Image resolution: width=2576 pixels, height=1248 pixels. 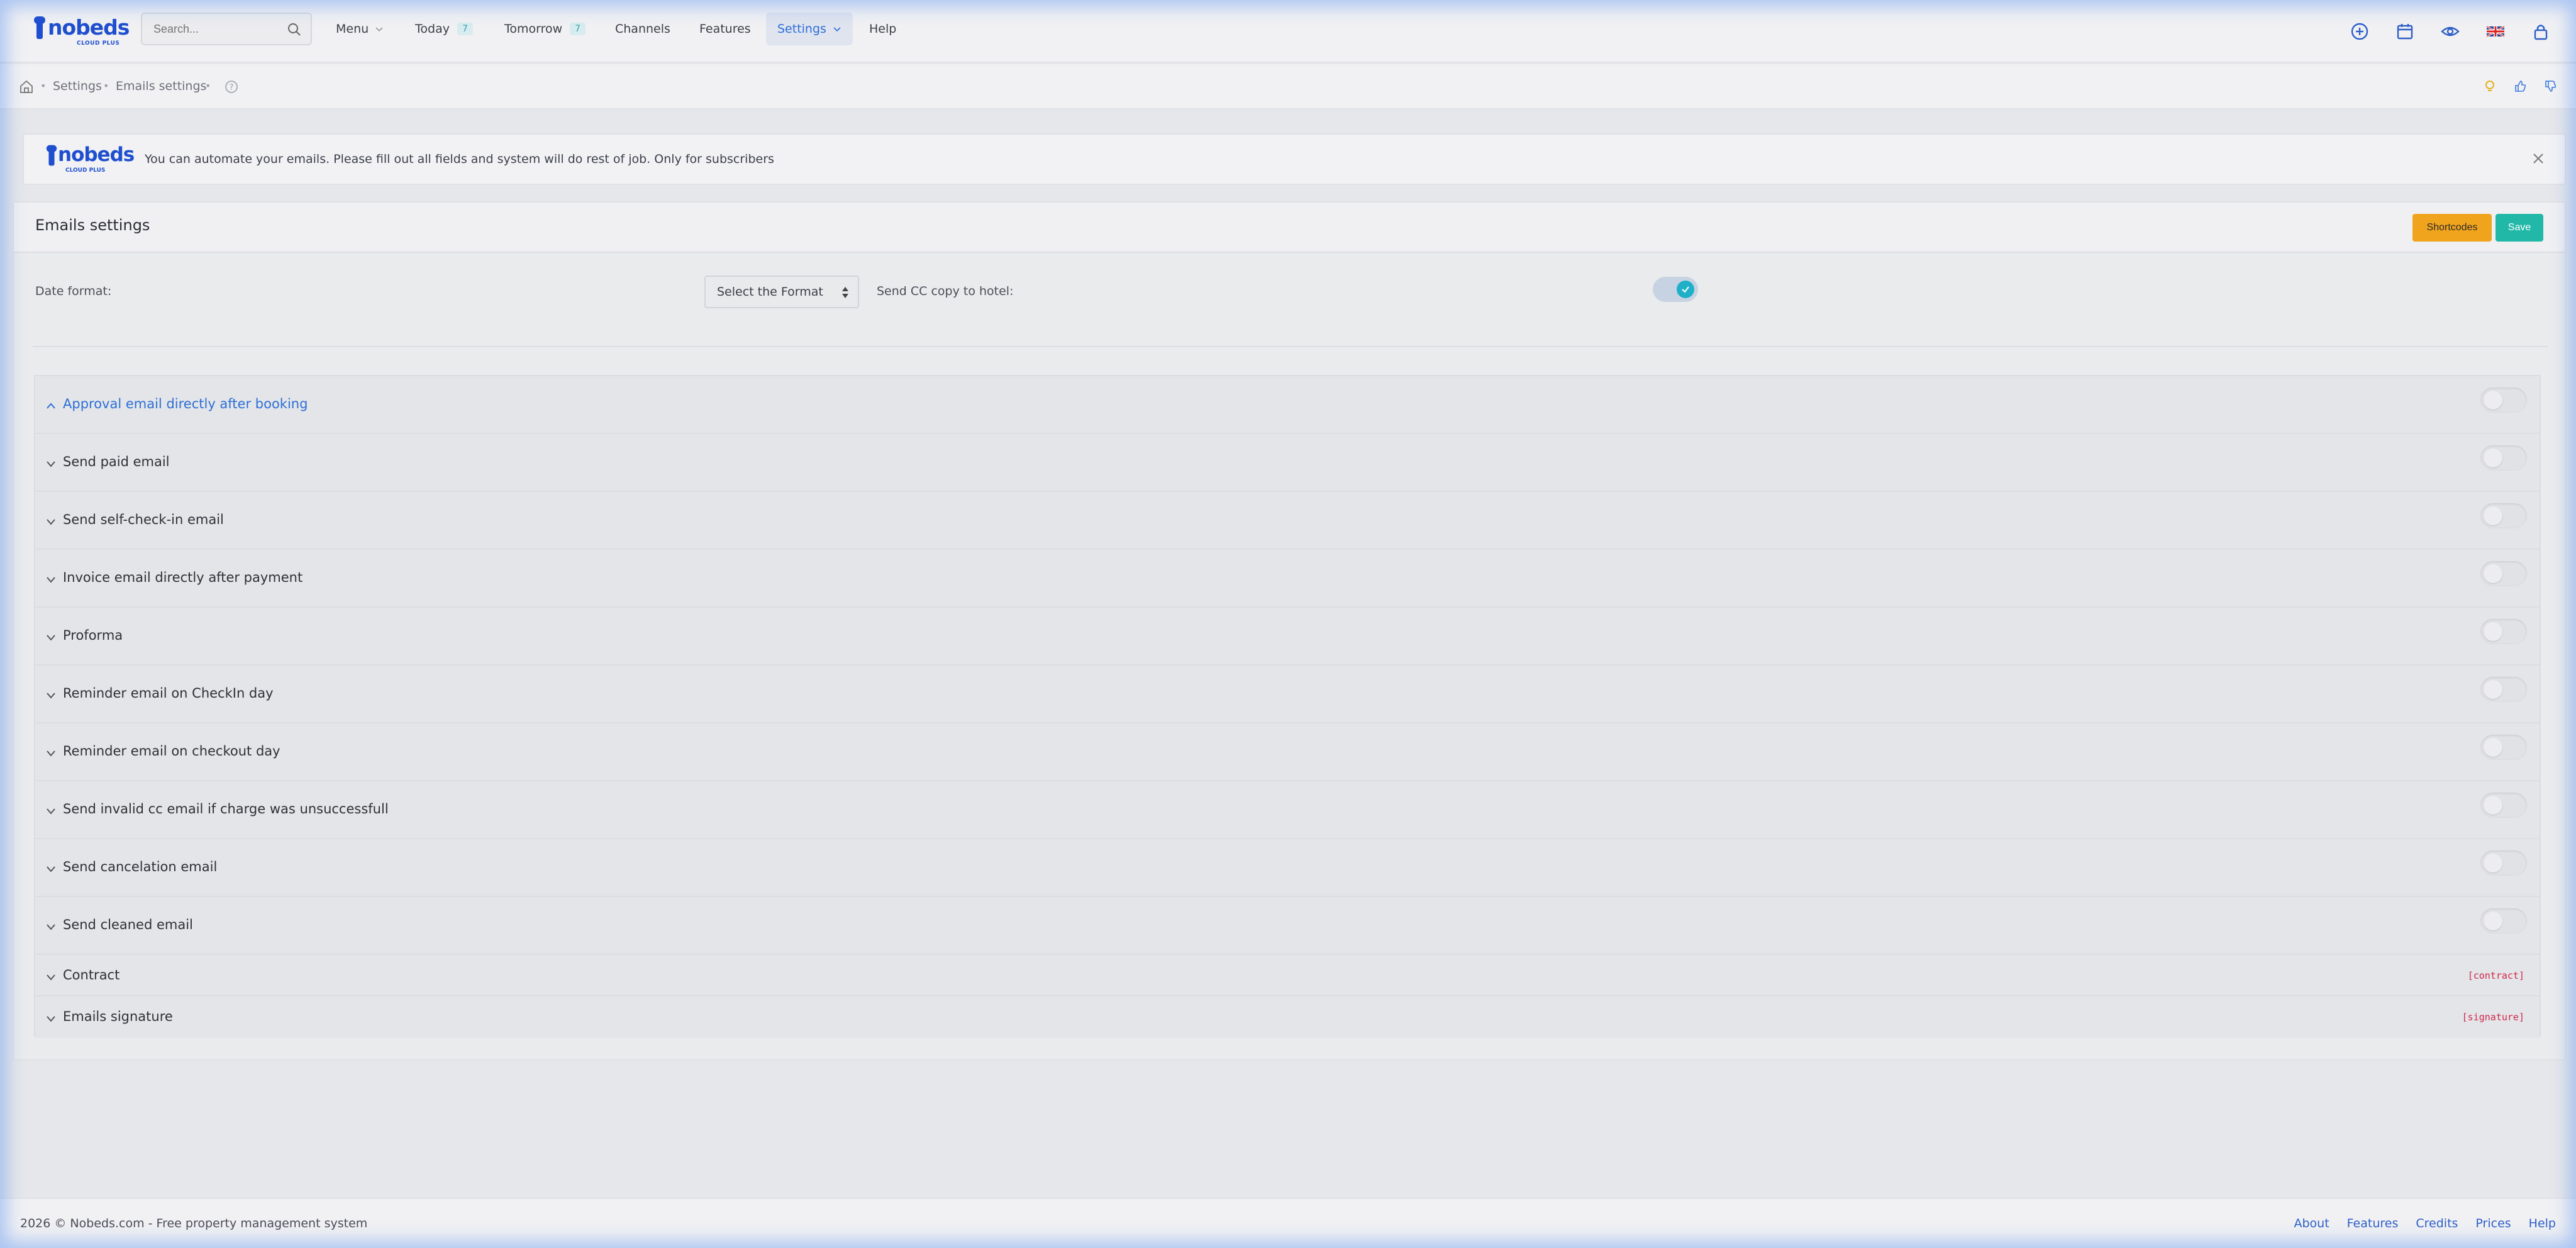 What do you see at coordinates (128, 924) in the screenshot?
I see `section-label: Send cleaned email` at bounding box center [128, 924].